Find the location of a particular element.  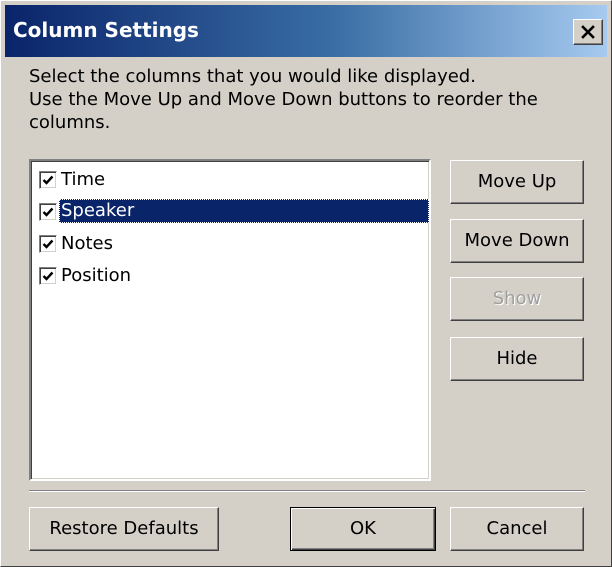

list-item-label: Time is located at coordinates (83, 179).